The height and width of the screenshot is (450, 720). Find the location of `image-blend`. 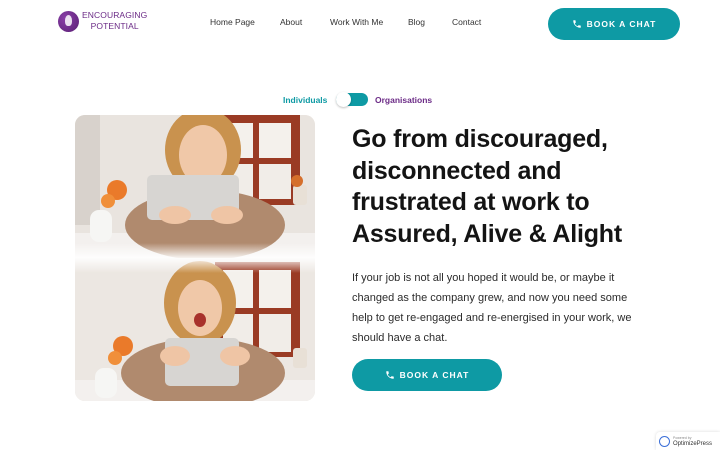

image-blend is located at coordinates (195, 258).